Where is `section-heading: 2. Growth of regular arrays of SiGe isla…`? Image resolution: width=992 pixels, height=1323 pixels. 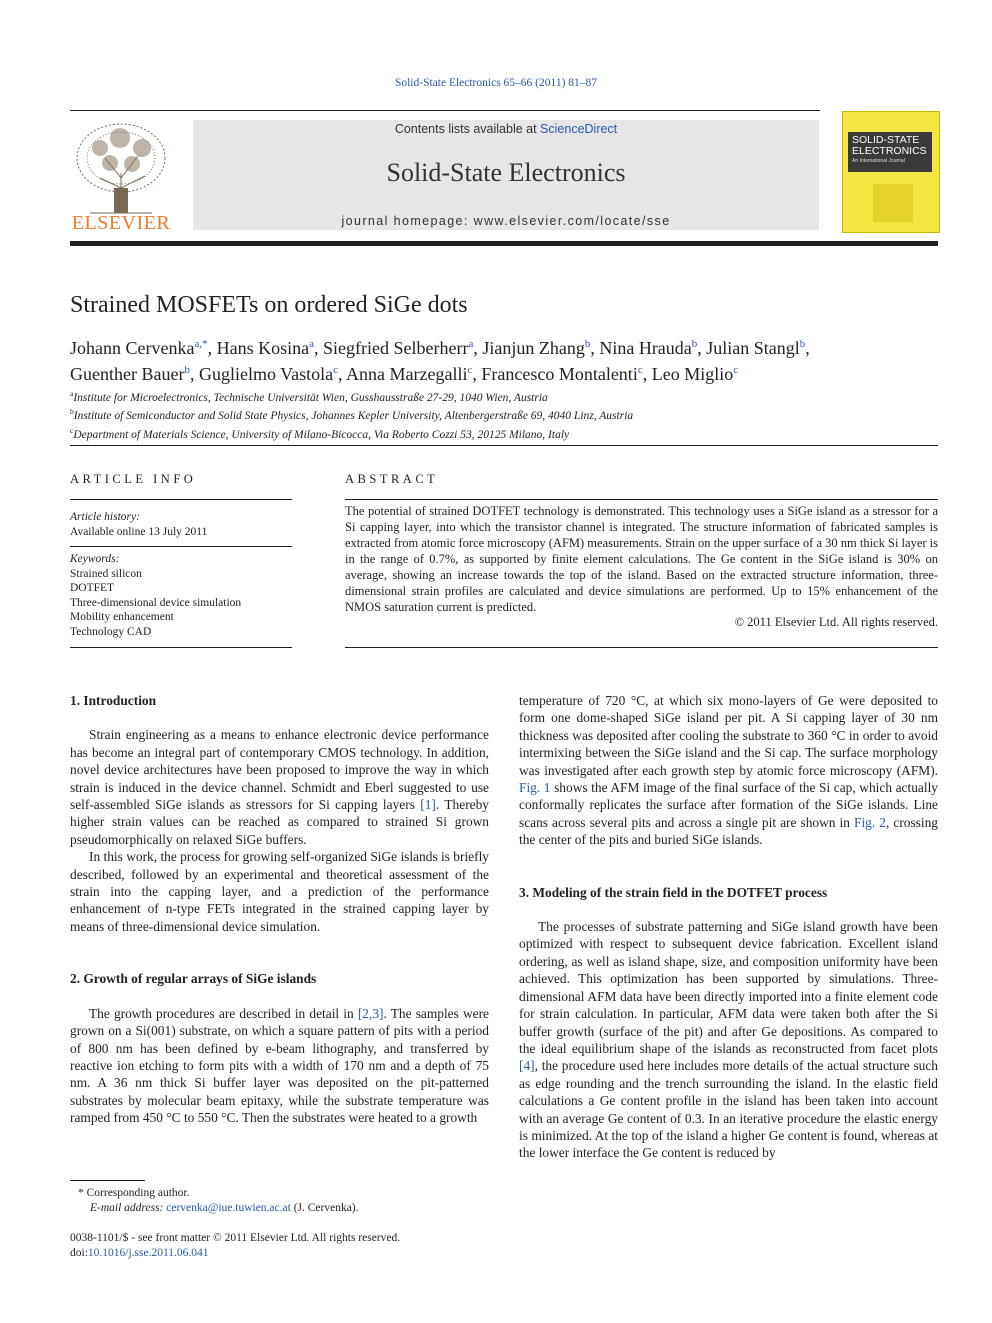 section-heading: 2. Growth of regular arrays of SiGe isla… is located at coordinates (193, 979).